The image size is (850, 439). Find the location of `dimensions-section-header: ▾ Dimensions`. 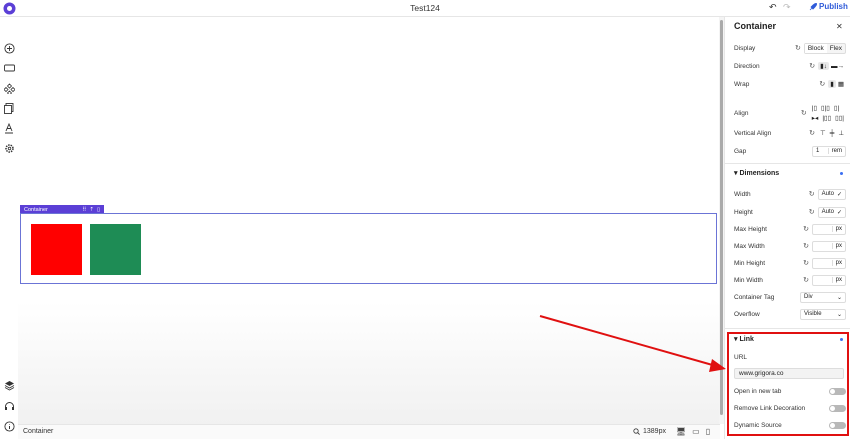

dimensions-section-header: ▾ Dimensions is located at coordinates (756, 173).